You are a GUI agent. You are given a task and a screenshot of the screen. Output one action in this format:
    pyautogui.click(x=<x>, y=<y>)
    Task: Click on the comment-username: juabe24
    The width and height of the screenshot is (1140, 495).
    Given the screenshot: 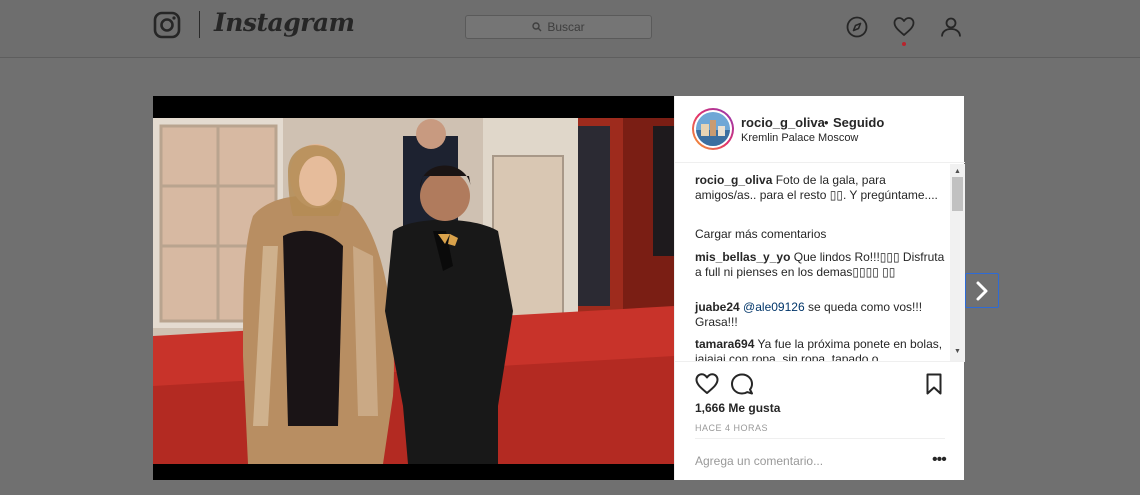 What is the action you would take?
    pyautogui.click(x=717, y=307)
    